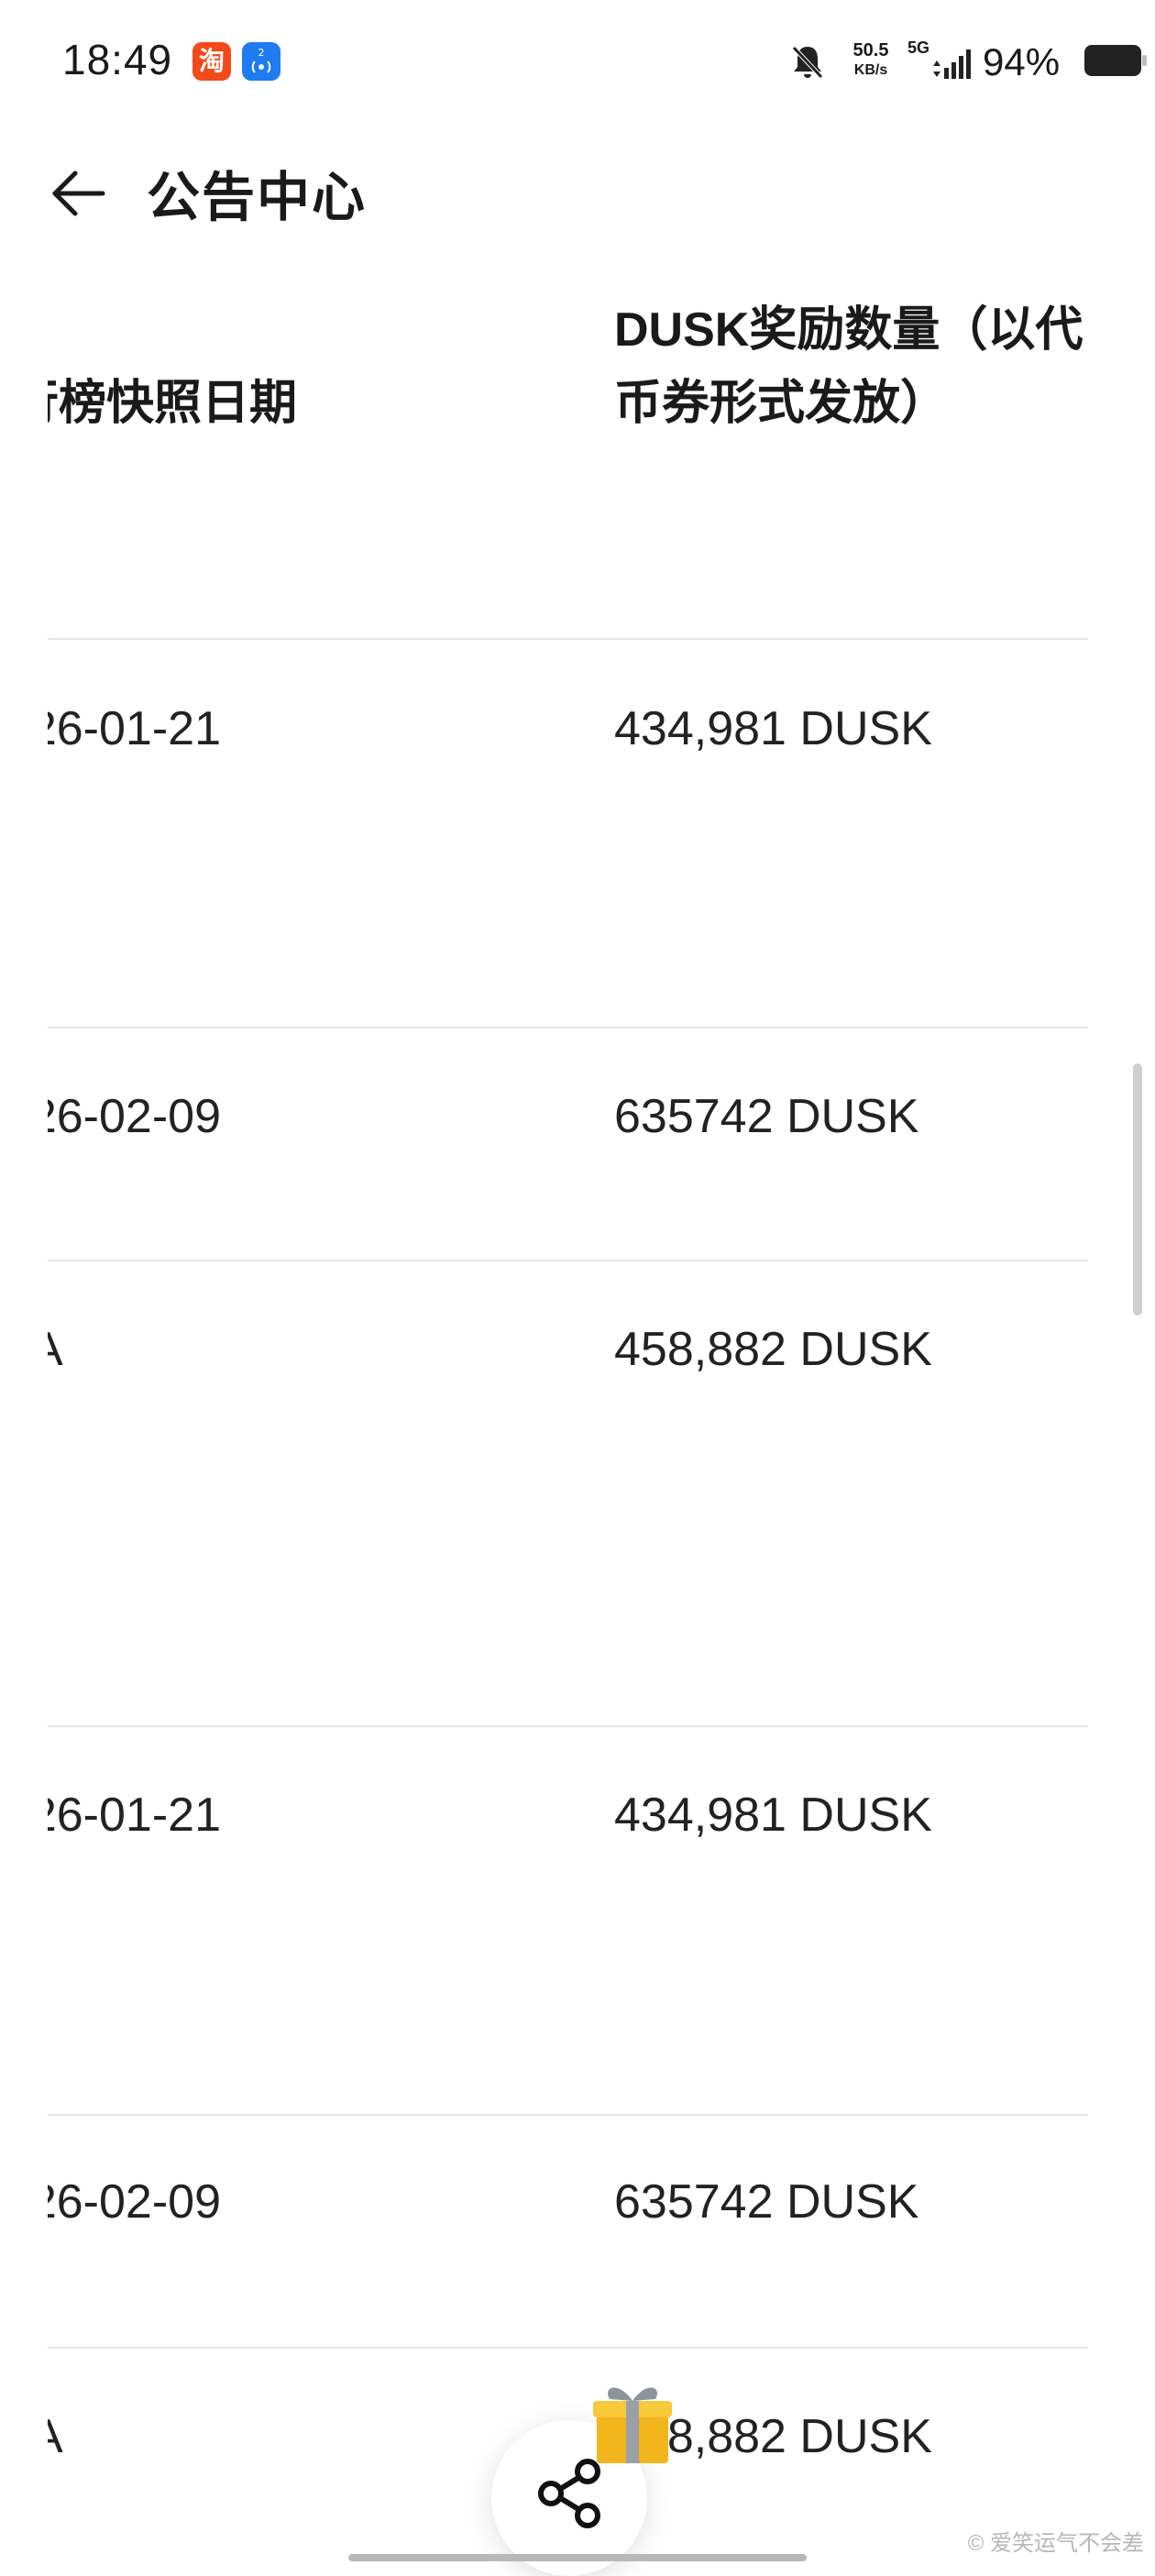 The width and height of the screenshot is (1155, 2576). What do you see at coordinates (55, 2437) in the screenshot?
I see `row-6-date: N/A` at bounding box center [55, 2437].